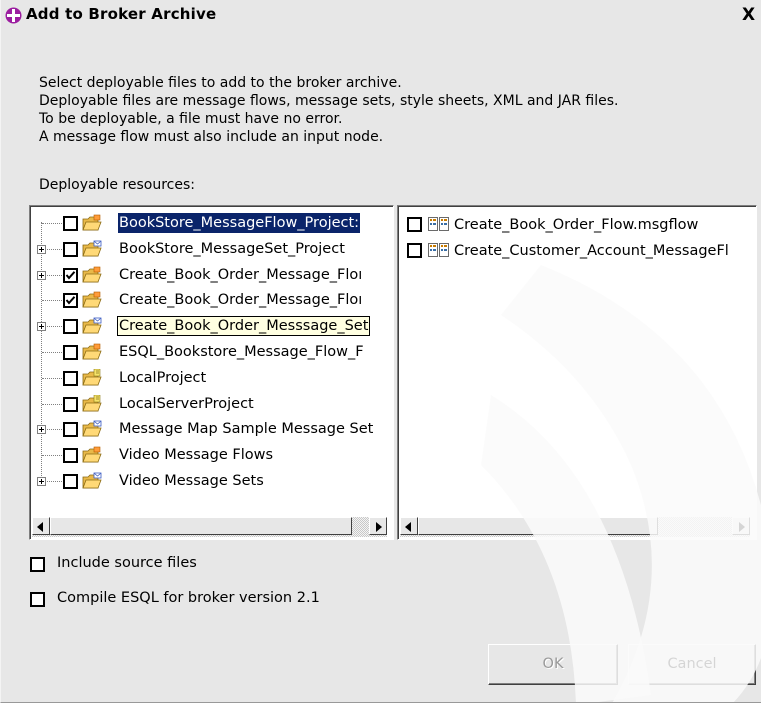 This screenshot has height=703, width=761. What do you see at coordinates (381, 16) in the screenshot?
I see `title-bar: Add to Broker Archive X` at bounding box center [381, 16].